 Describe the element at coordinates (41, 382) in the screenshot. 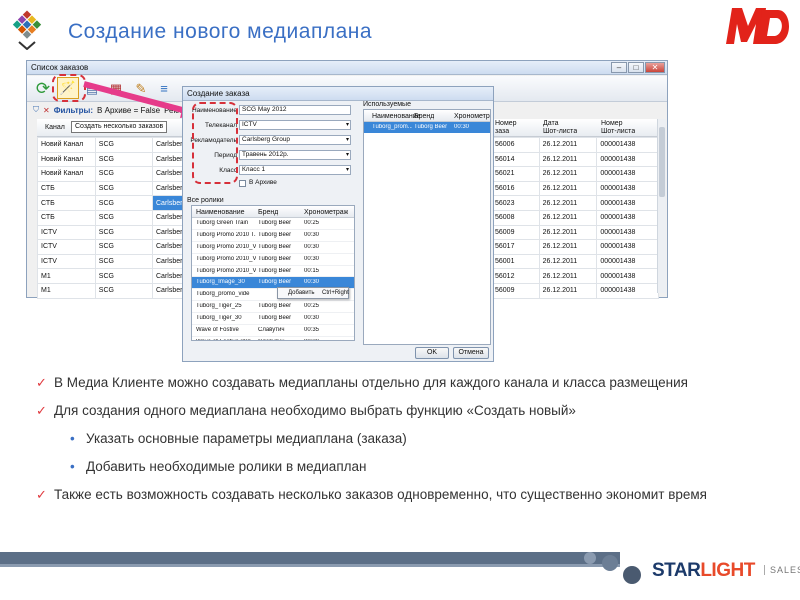

I see `checkmark-icon: ✓` at that location.